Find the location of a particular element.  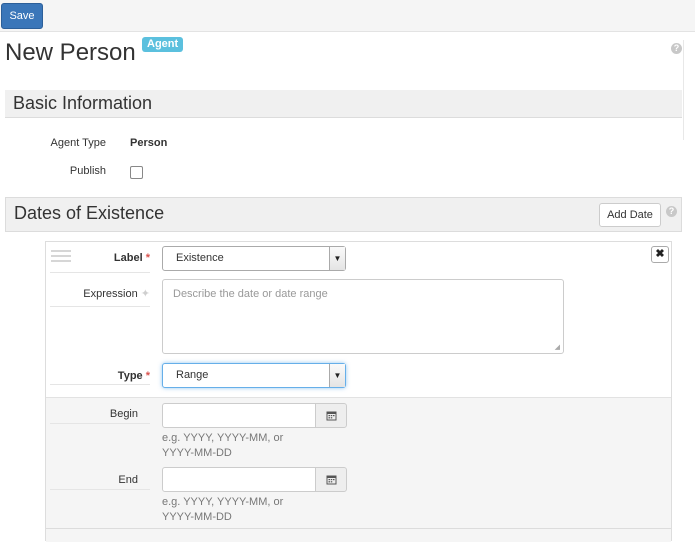

optional-icon: ✦ is located at coordinates (145, 294).